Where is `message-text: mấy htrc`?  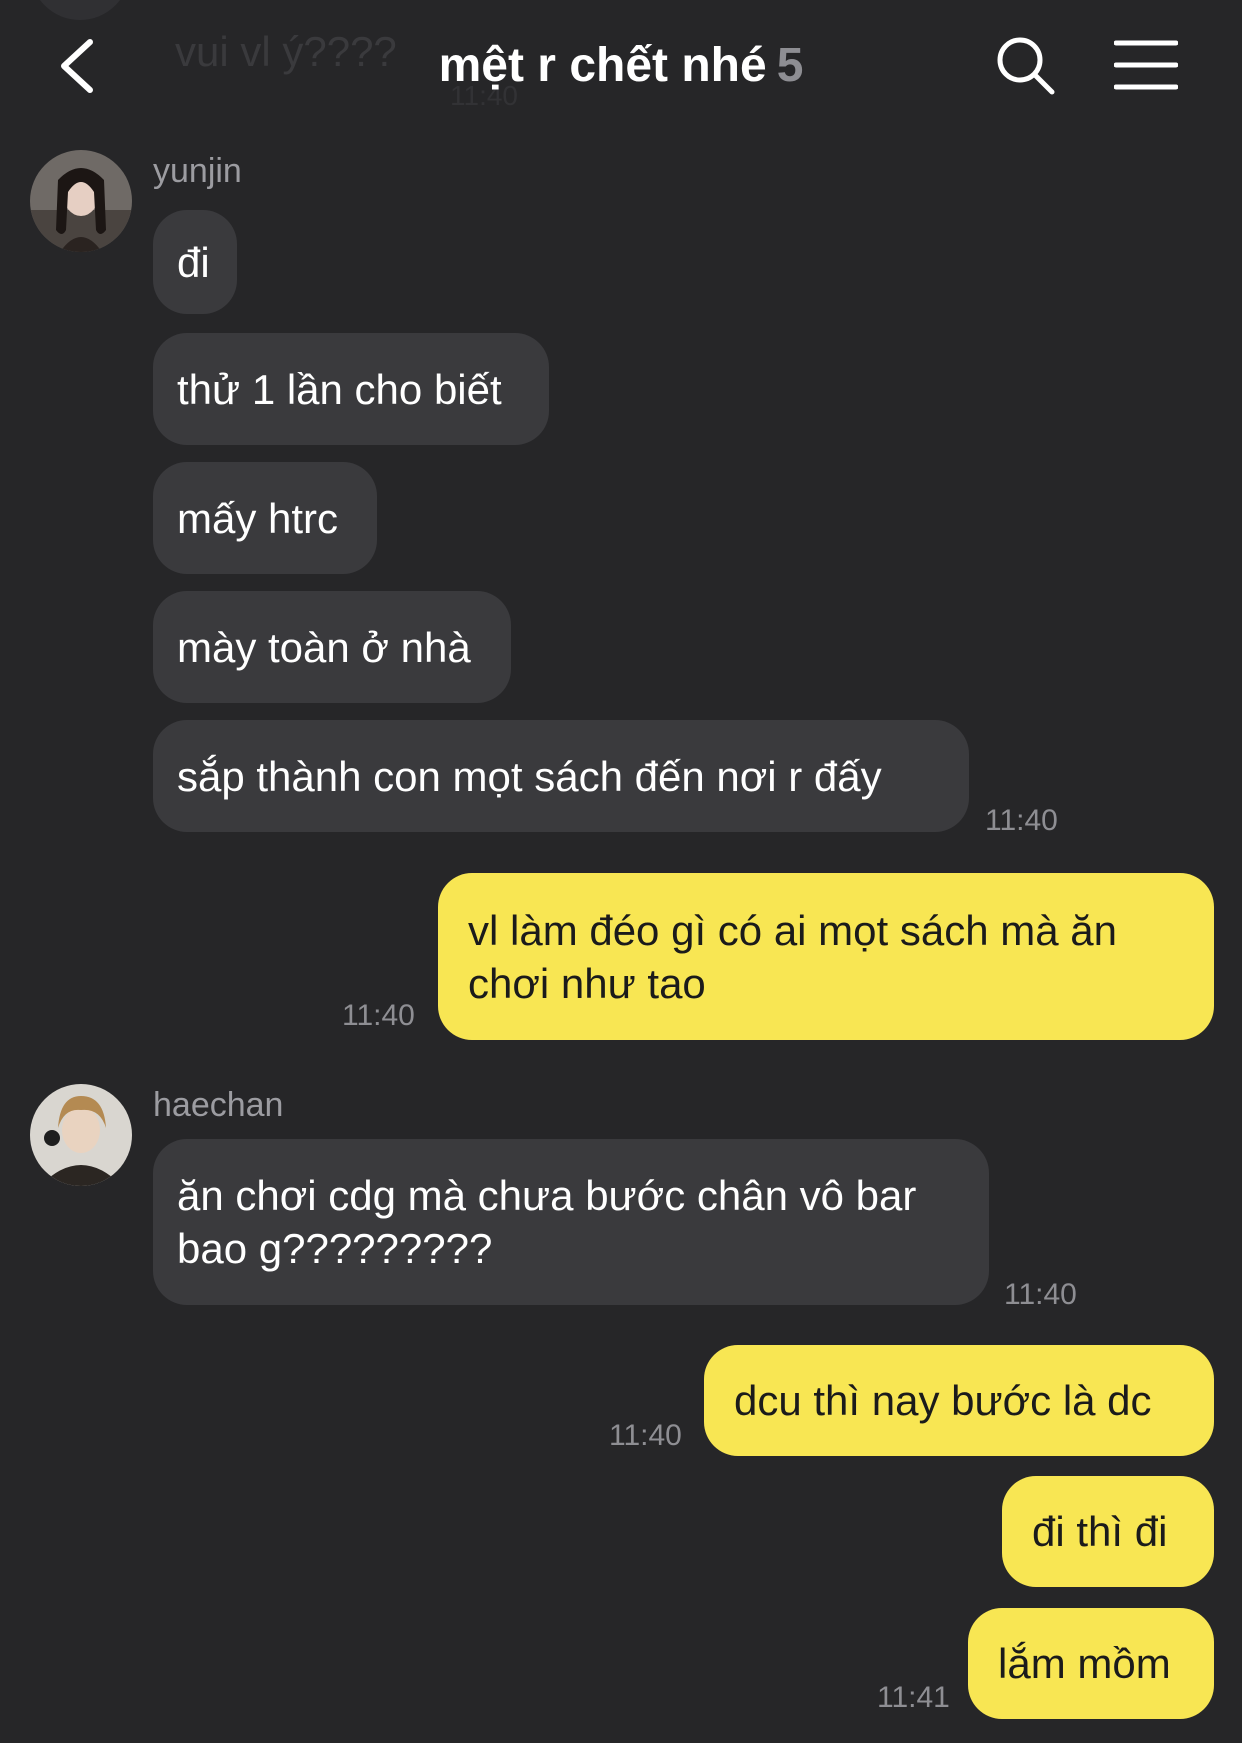
message-text: mấy htrc is located at coordinates (258, 518).